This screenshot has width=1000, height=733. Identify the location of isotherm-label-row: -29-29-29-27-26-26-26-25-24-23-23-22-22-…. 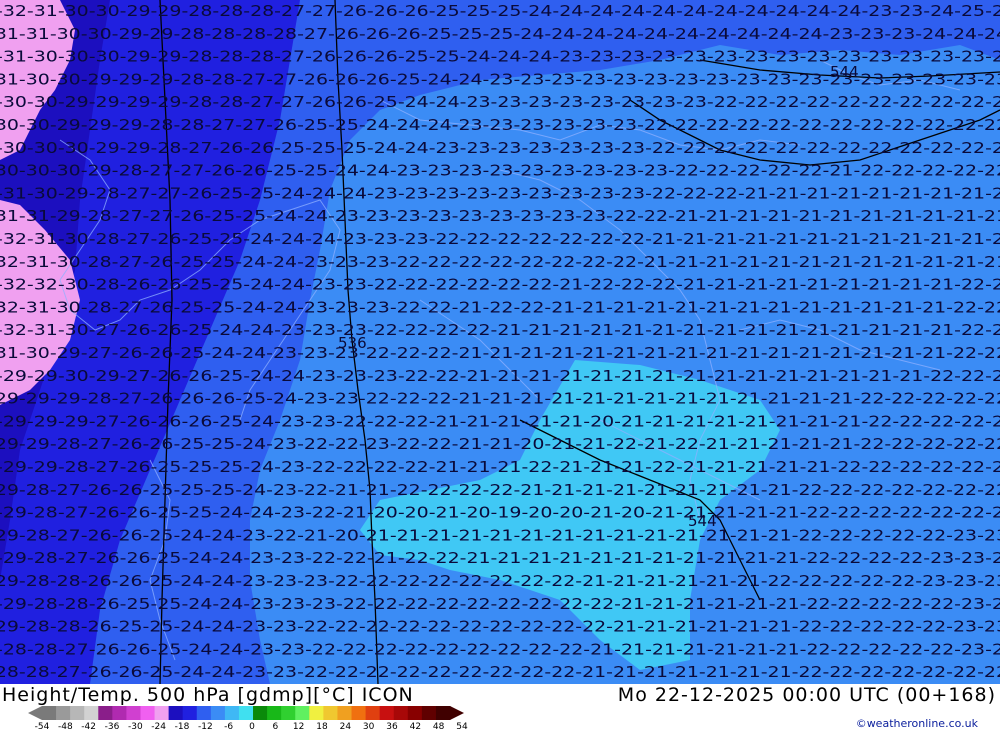
(500, 421).